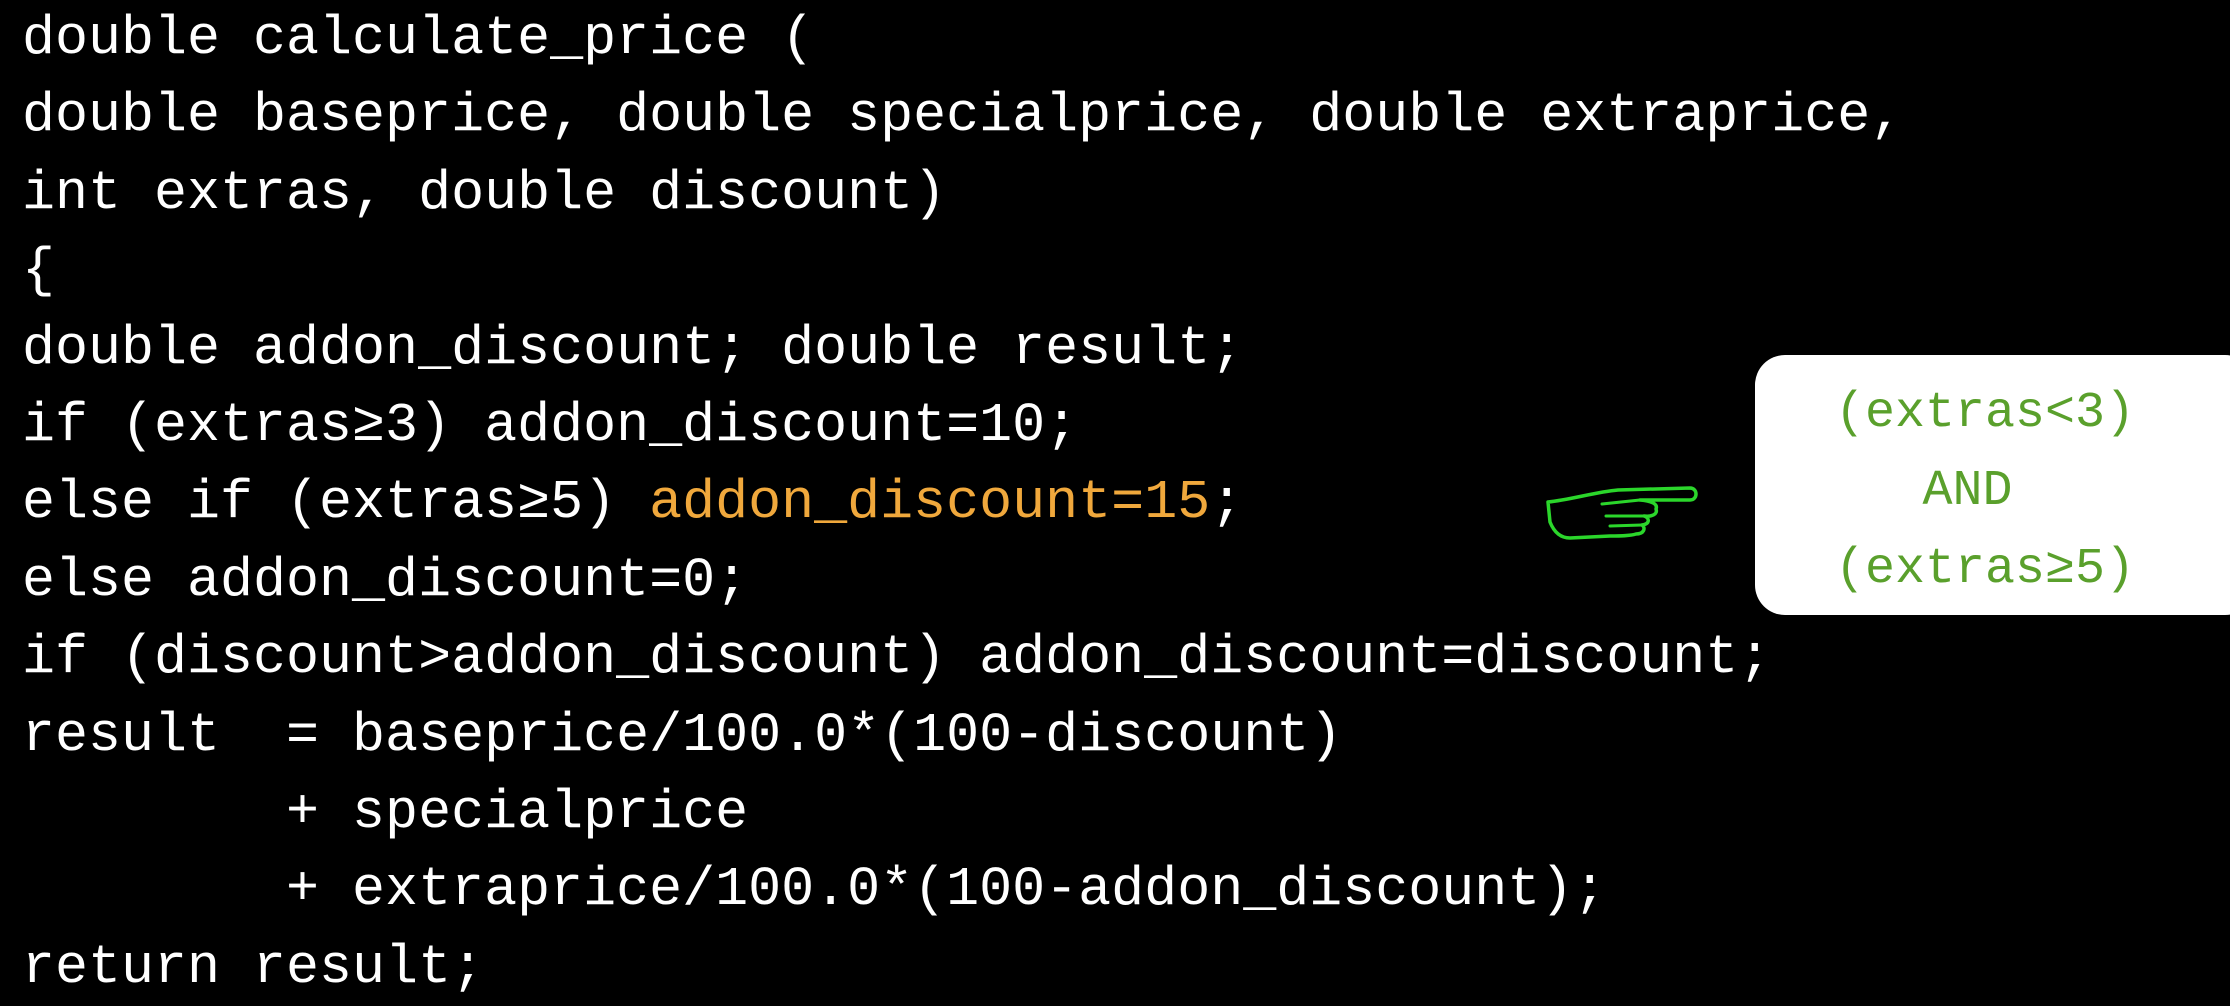  What do you see at coordinates (385, 580) in the screenshot?
I see `code-line: else addon_discount=0;` at bounding box center [385, 580].